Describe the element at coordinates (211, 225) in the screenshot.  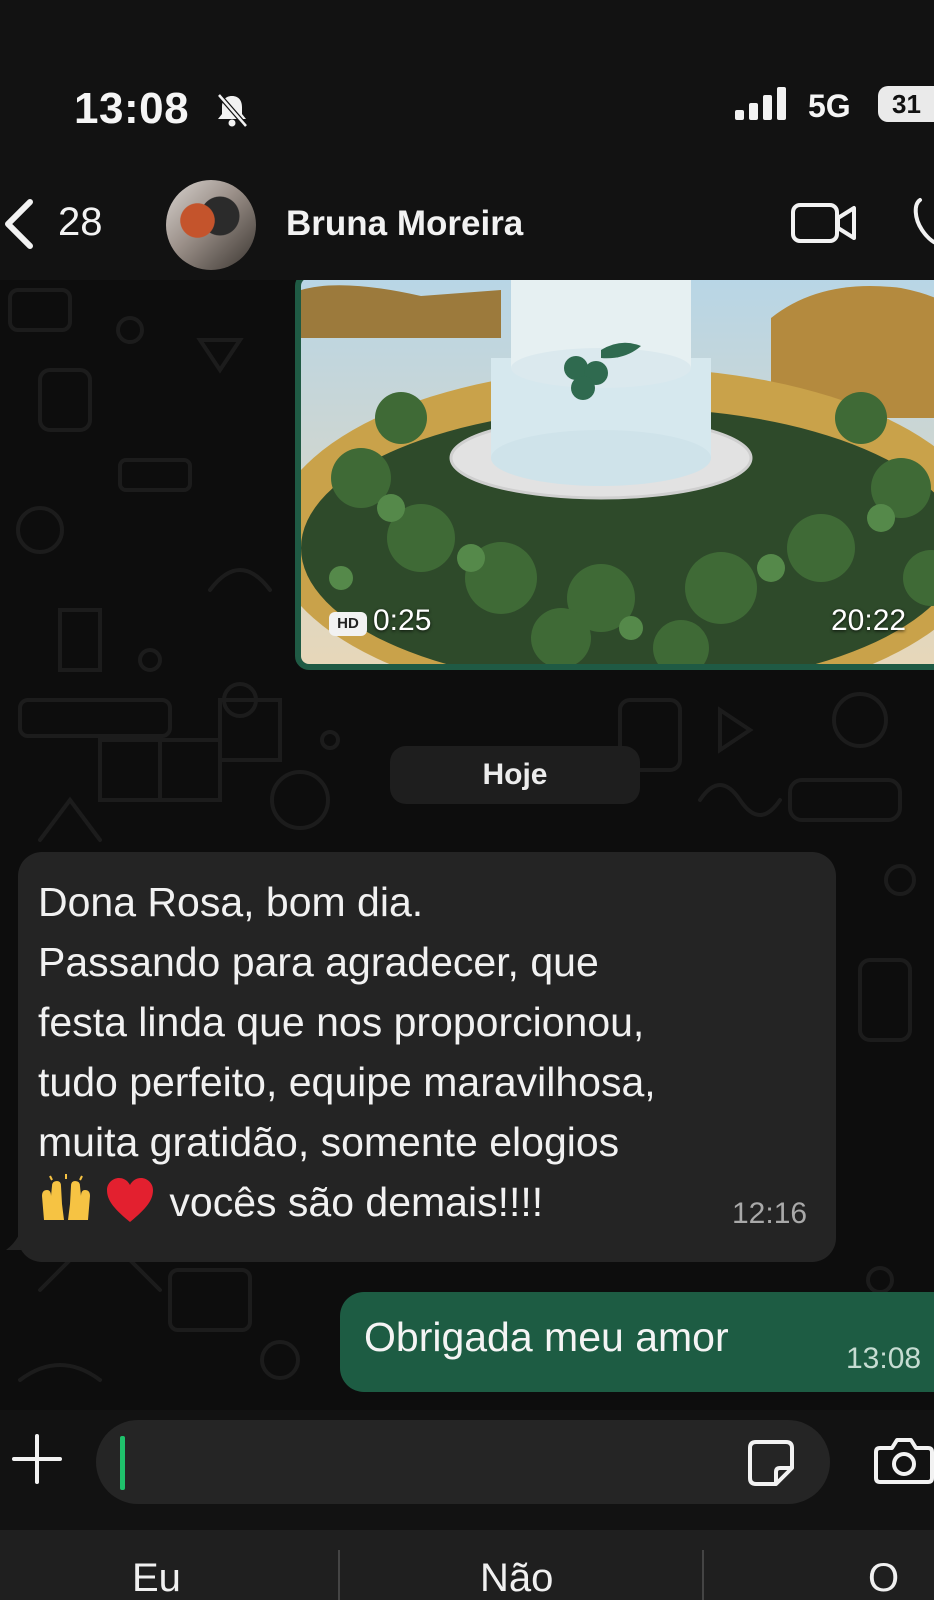
I see `contact-avatar` at that location.